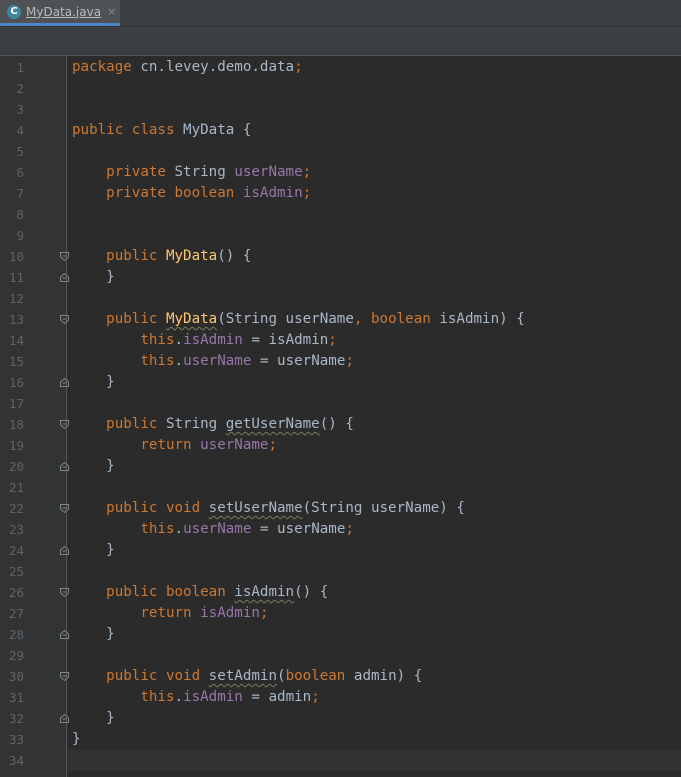  I want to click on code-token: this, so click(157, 529).